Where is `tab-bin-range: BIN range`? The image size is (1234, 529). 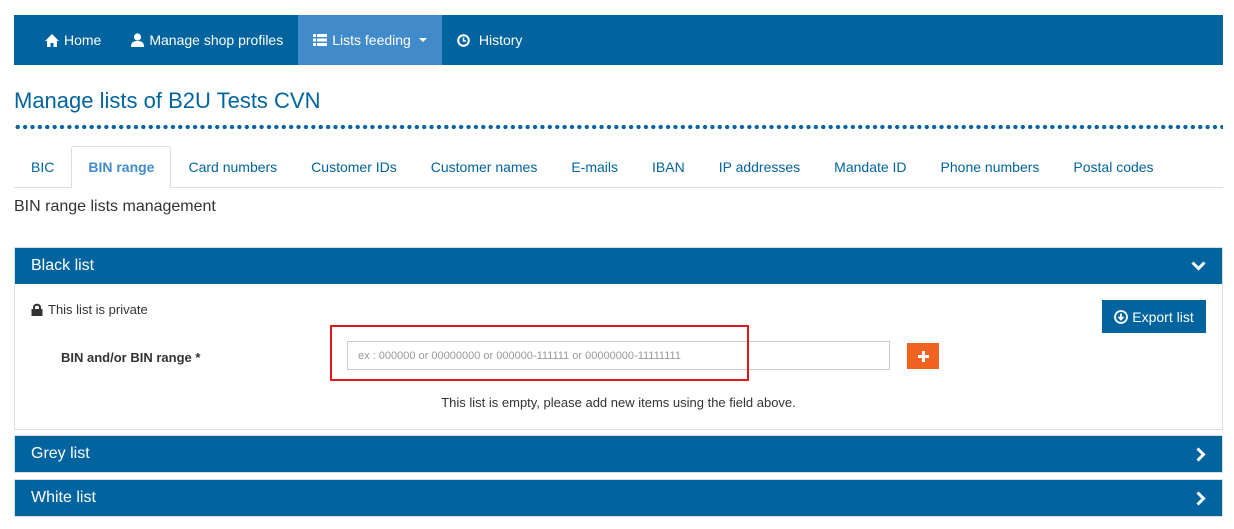
tab-bin-range: BIN range is located at coordinates (121, 167).